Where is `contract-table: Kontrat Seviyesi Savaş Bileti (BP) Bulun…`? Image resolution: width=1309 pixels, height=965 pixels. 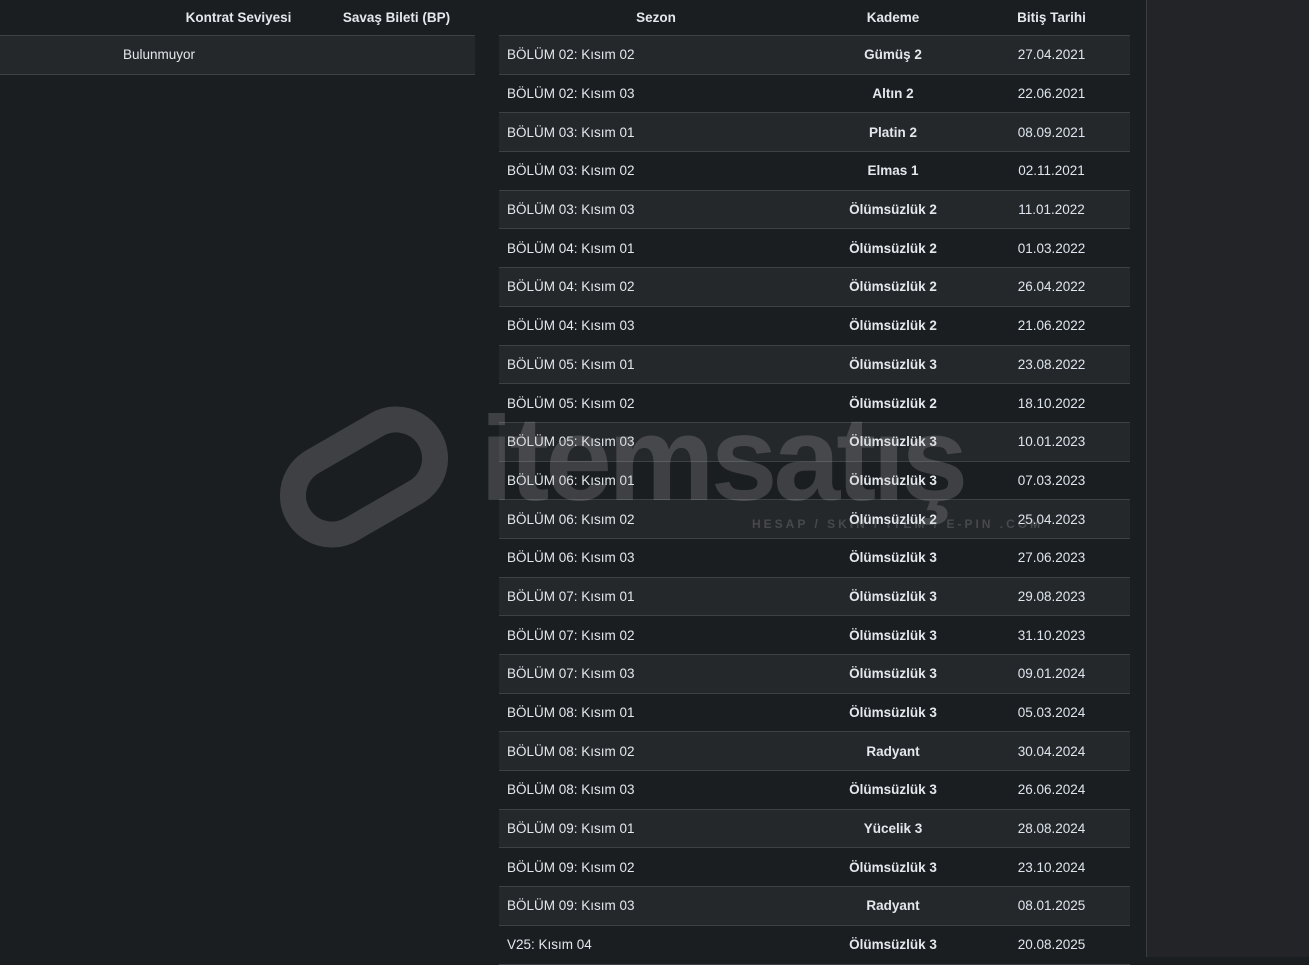 contract-table: Kontrat Seviyesi Savaş Bileti (BP) Bulun… is located at coordinates (237, 37).